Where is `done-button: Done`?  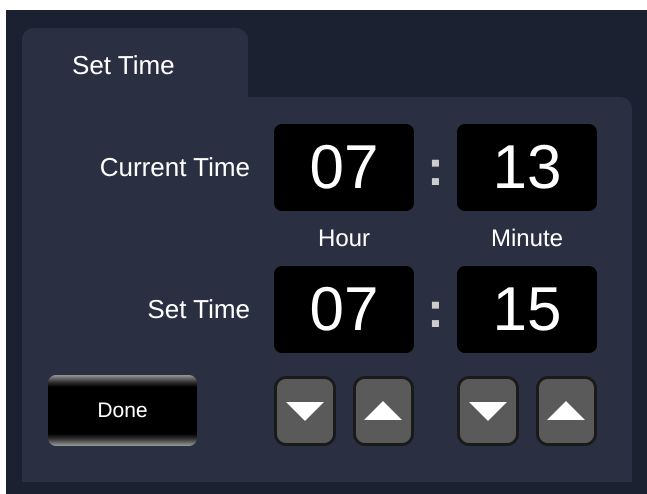
done-button: Done is located at coordinates (122, 410).